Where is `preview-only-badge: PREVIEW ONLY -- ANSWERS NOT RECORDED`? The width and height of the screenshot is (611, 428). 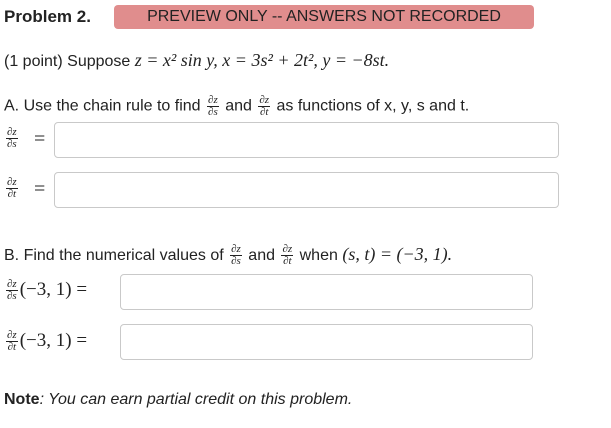
preview-only-badge: PREVIEW ONLY -- ANSWERS NOT RECORDED is located at coordinates (324, 17).